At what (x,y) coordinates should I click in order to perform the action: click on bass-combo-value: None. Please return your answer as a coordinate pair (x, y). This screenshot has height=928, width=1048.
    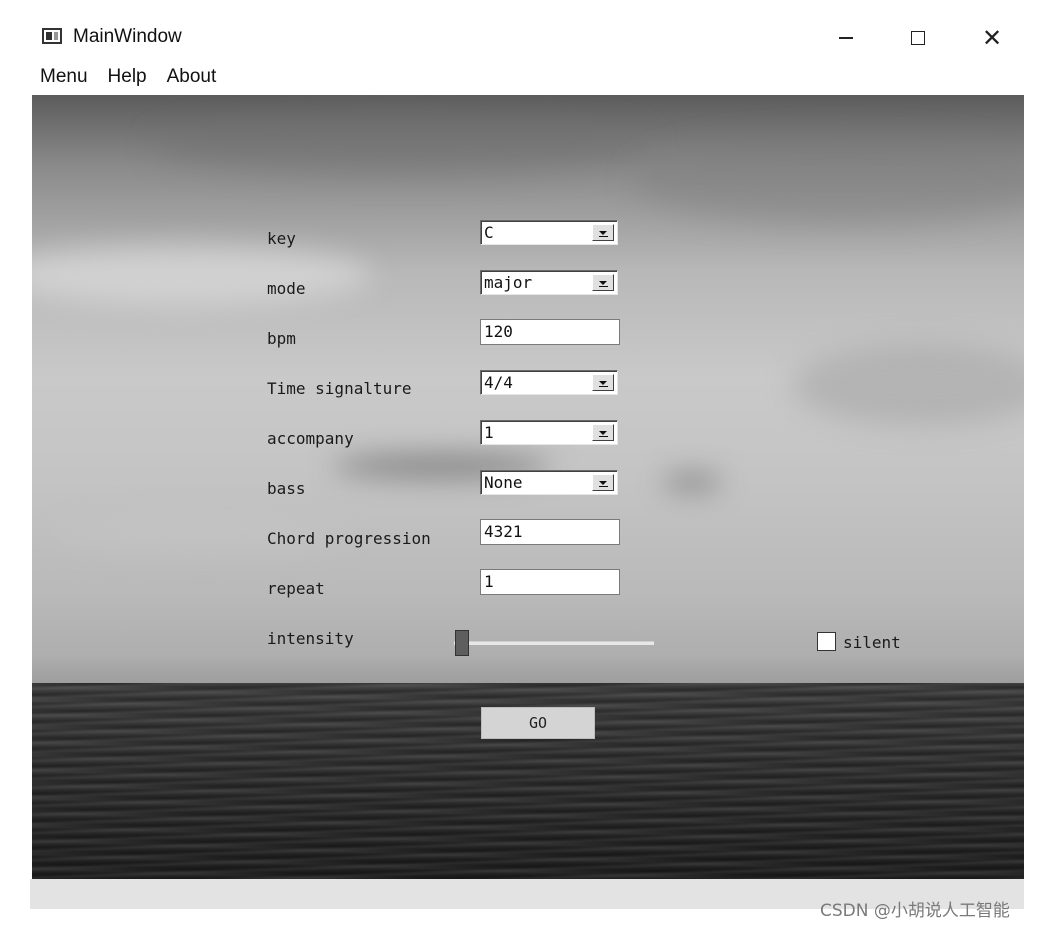
    Looking at the image, I should click on (503, 482).